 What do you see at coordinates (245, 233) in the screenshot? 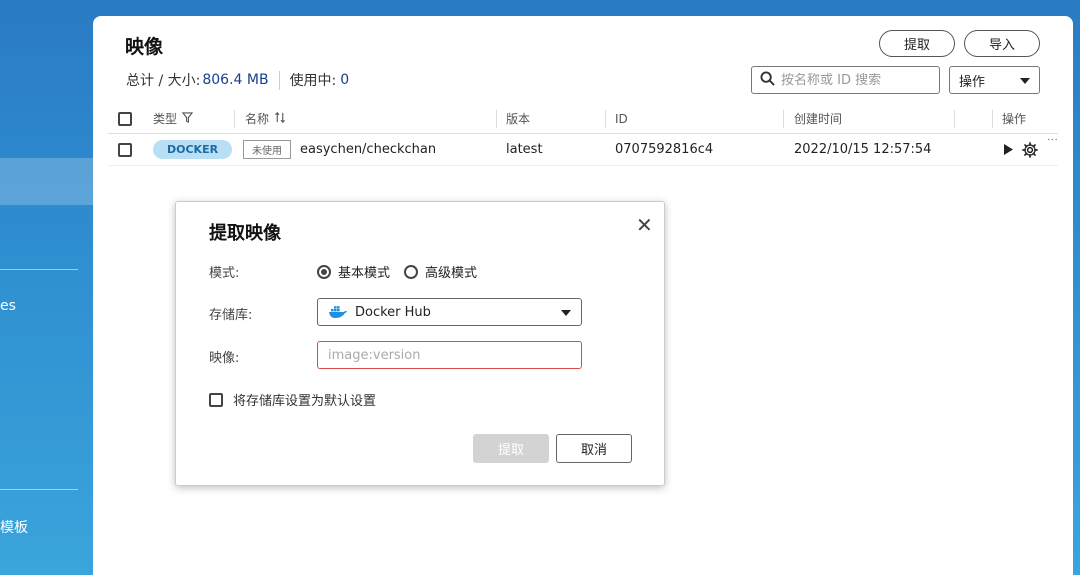
I see `dialog-title: 提取映像` at bounding box center [245, 233].